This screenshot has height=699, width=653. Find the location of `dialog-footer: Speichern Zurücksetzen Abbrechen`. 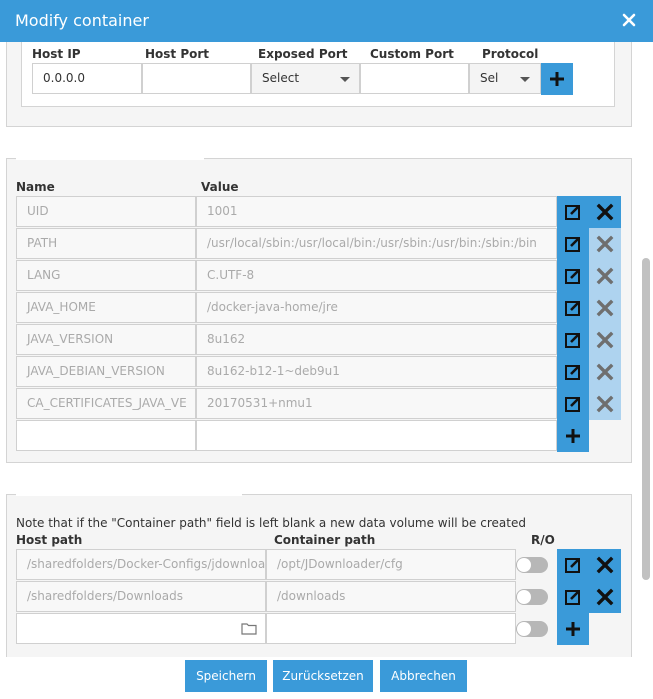

dialog-footer: Speichern Zurücksetzen Abbrechen is located at coordinates (326, 678).